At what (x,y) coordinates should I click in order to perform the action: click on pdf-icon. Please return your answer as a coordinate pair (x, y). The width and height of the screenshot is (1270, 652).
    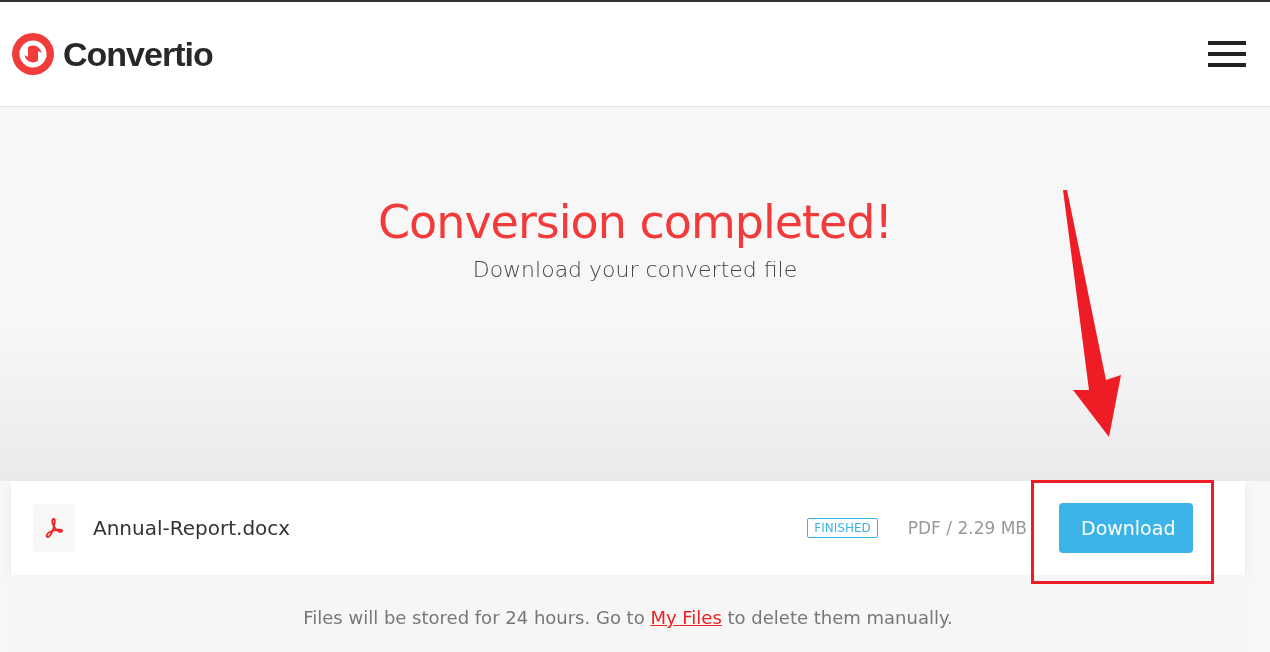
    Looking at the image, I should click on (54, 528).